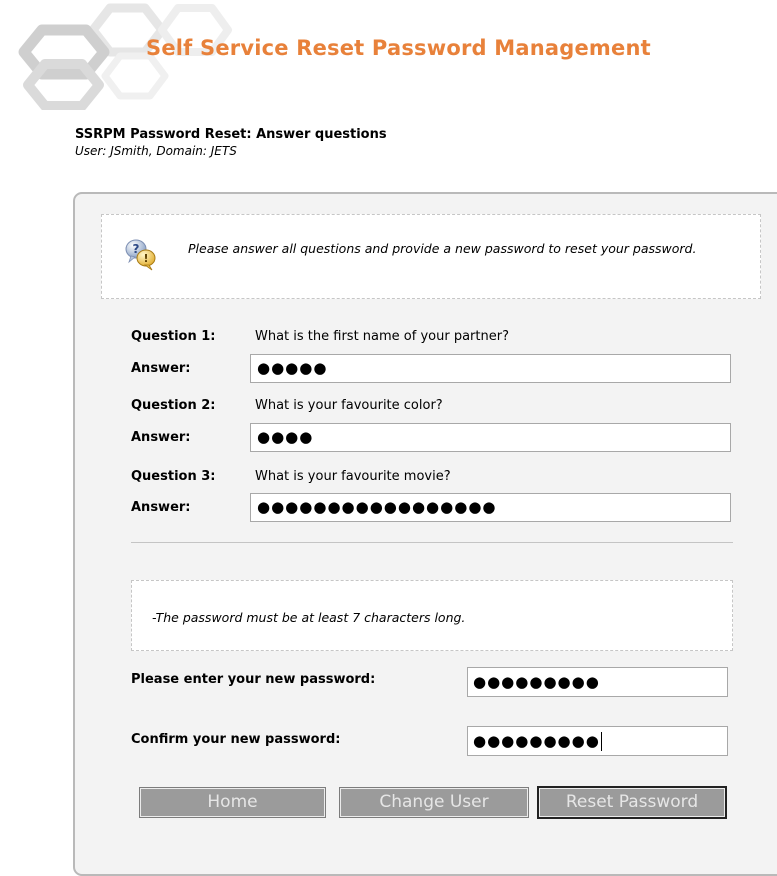  I want to click on user-domain-info: User: JSmith, Domain: JETS, so click(156, 151).